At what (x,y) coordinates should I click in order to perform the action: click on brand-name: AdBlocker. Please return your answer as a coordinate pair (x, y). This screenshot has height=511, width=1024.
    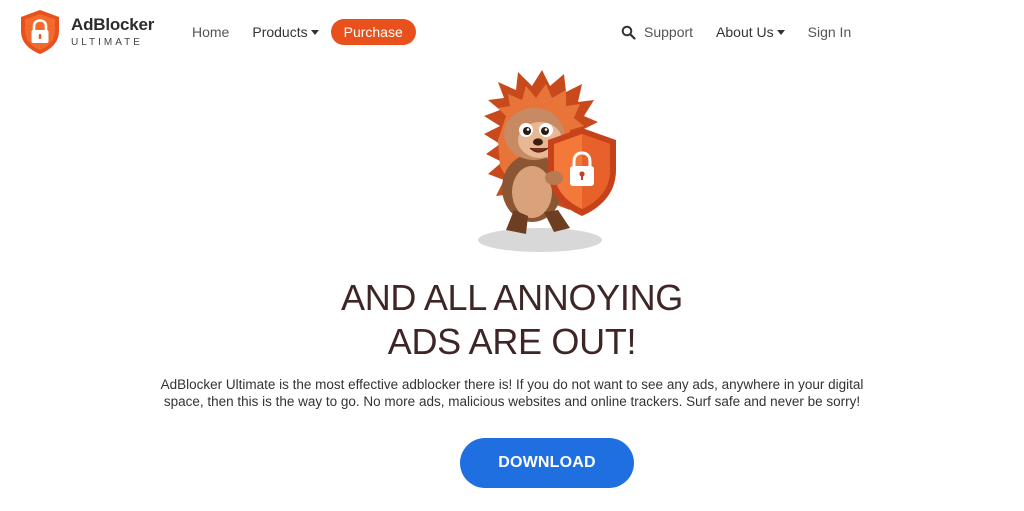
    Looking at the image, I should click on (113, 24).